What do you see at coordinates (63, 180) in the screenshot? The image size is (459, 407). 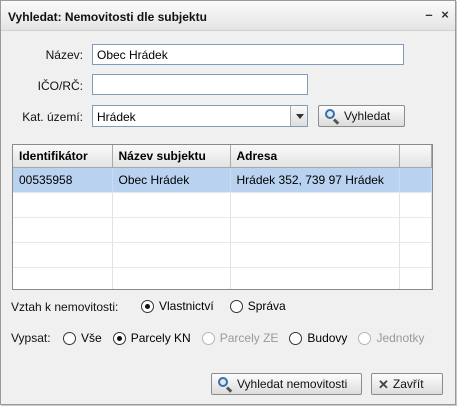 I see `cell-identifikator: 00535958` at bounding box center [63, 180].